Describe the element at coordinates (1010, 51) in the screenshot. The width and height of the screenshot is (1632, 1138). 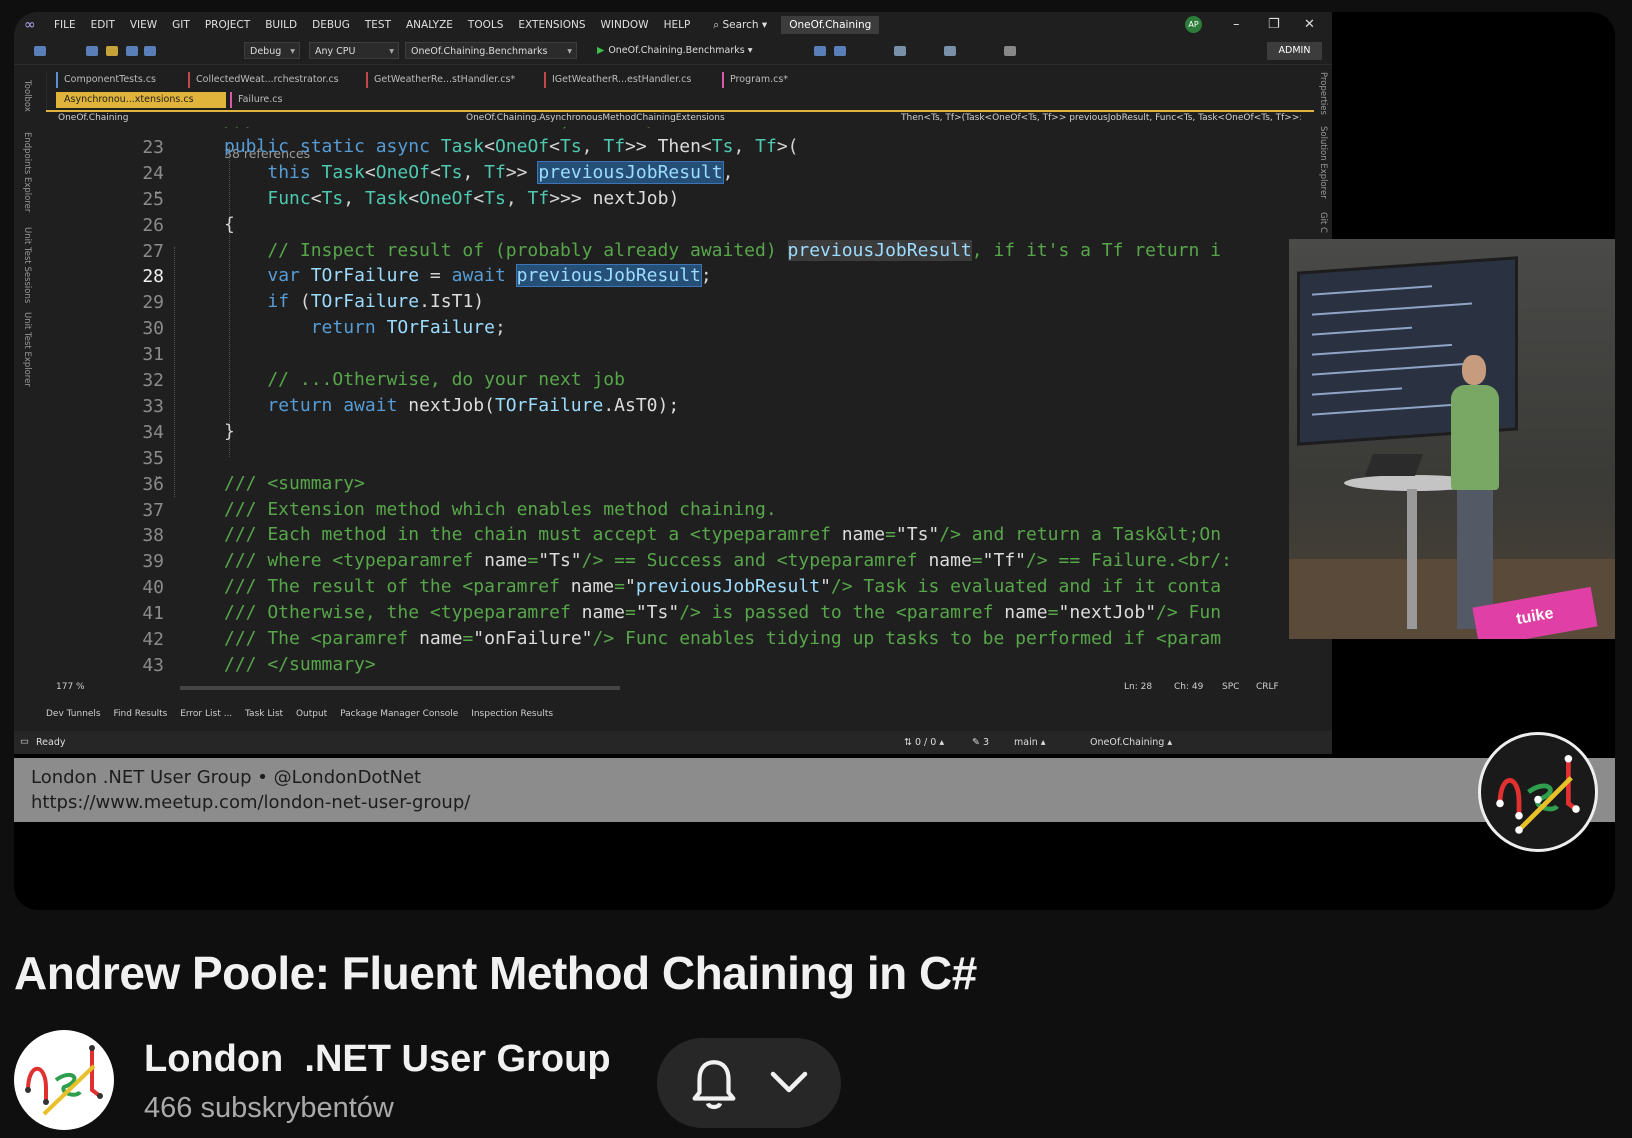
I see `bookmark-icon` at that location.